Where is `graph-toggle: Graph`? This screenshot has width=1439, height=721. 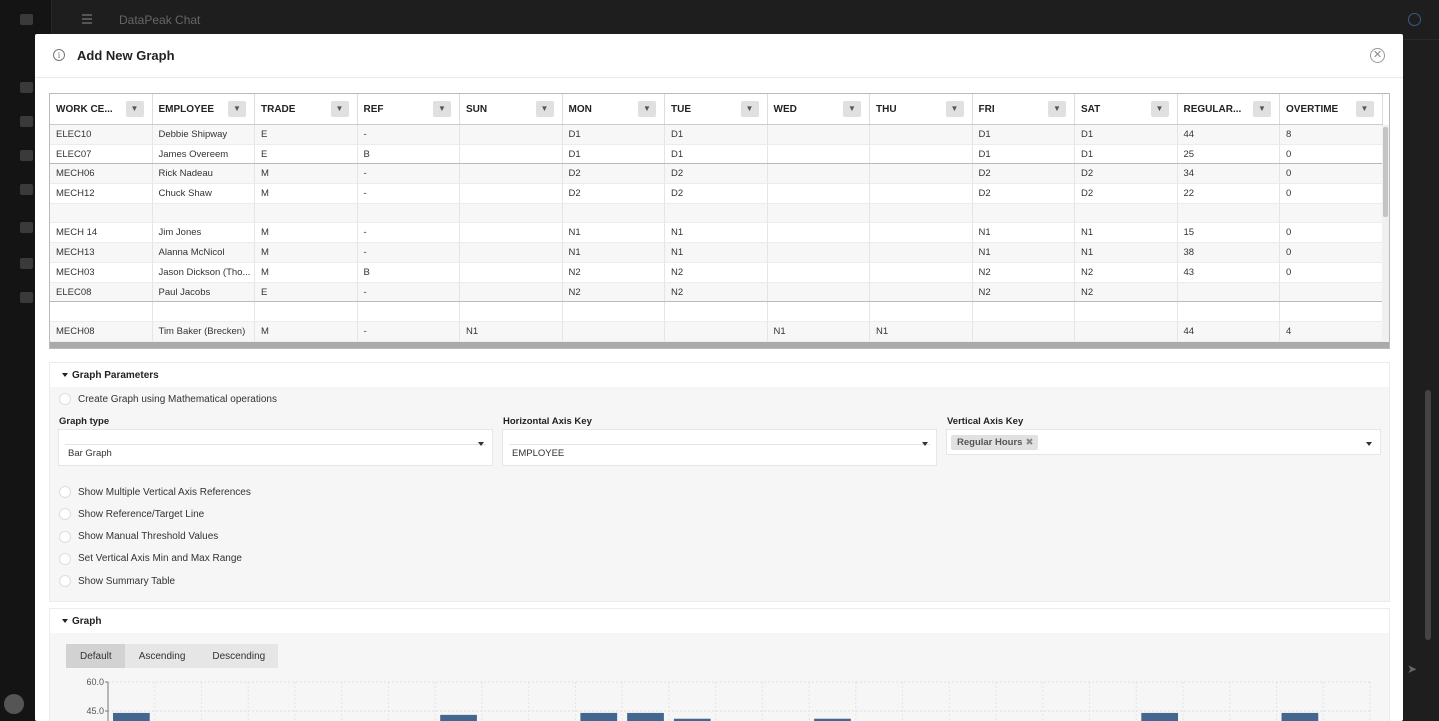
graph-toggle: Graph is located at coordinates (719, 621).